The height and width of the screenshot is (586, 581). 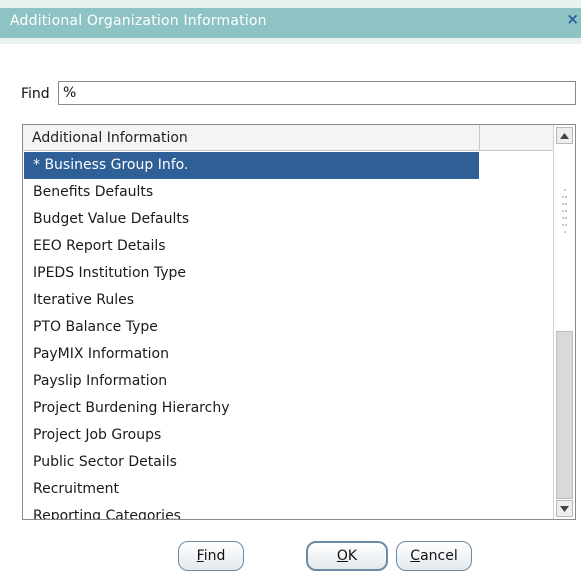 I want to click on find-label: Find, so click(x=35, y=94).